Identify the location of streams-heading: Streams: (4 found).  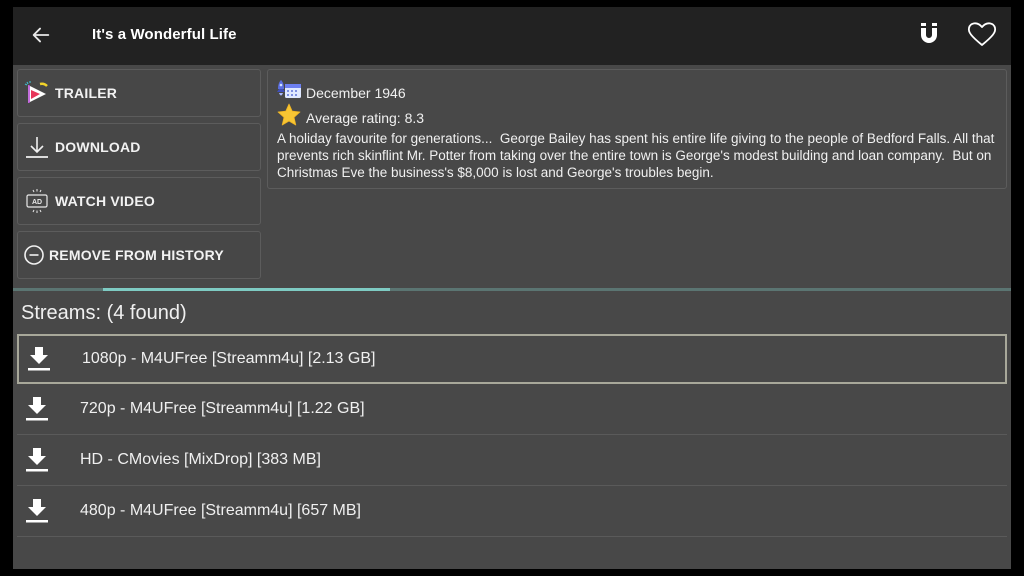
(104, 313).